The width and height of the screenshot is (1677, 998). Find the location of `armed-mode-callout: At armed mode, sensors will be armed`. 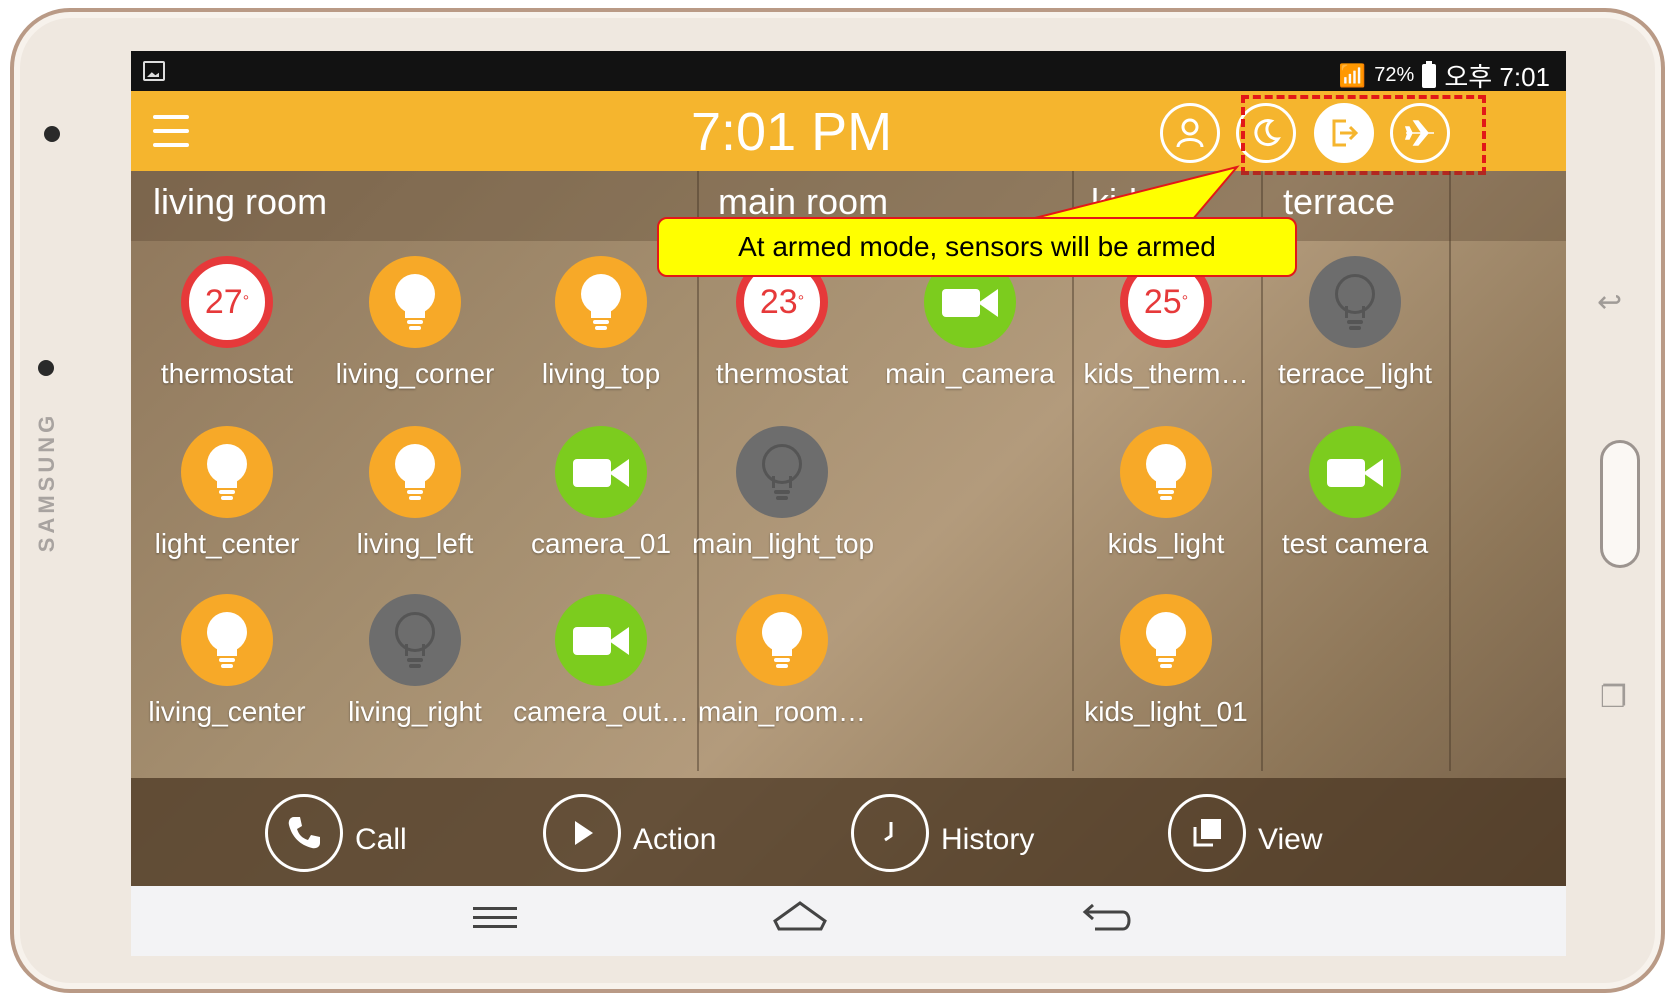

armed-mode-callout: At armed mode, sensors will be armed is located at coordinates (977, 247).